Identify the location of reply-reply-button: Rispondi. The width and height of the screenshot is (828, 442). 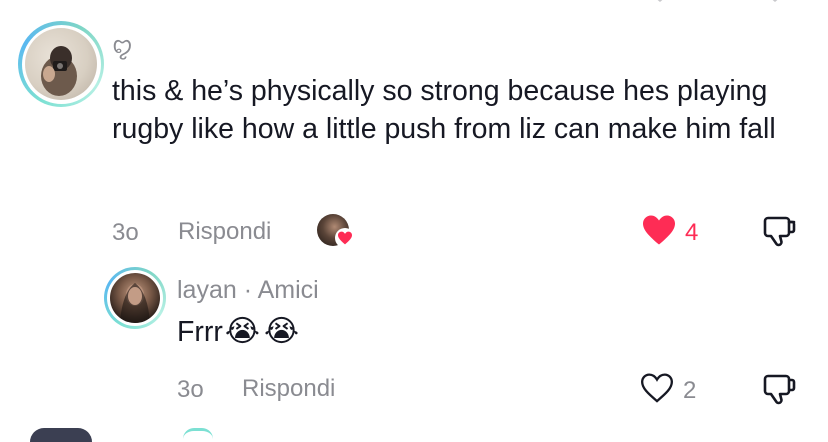
(288, 389).